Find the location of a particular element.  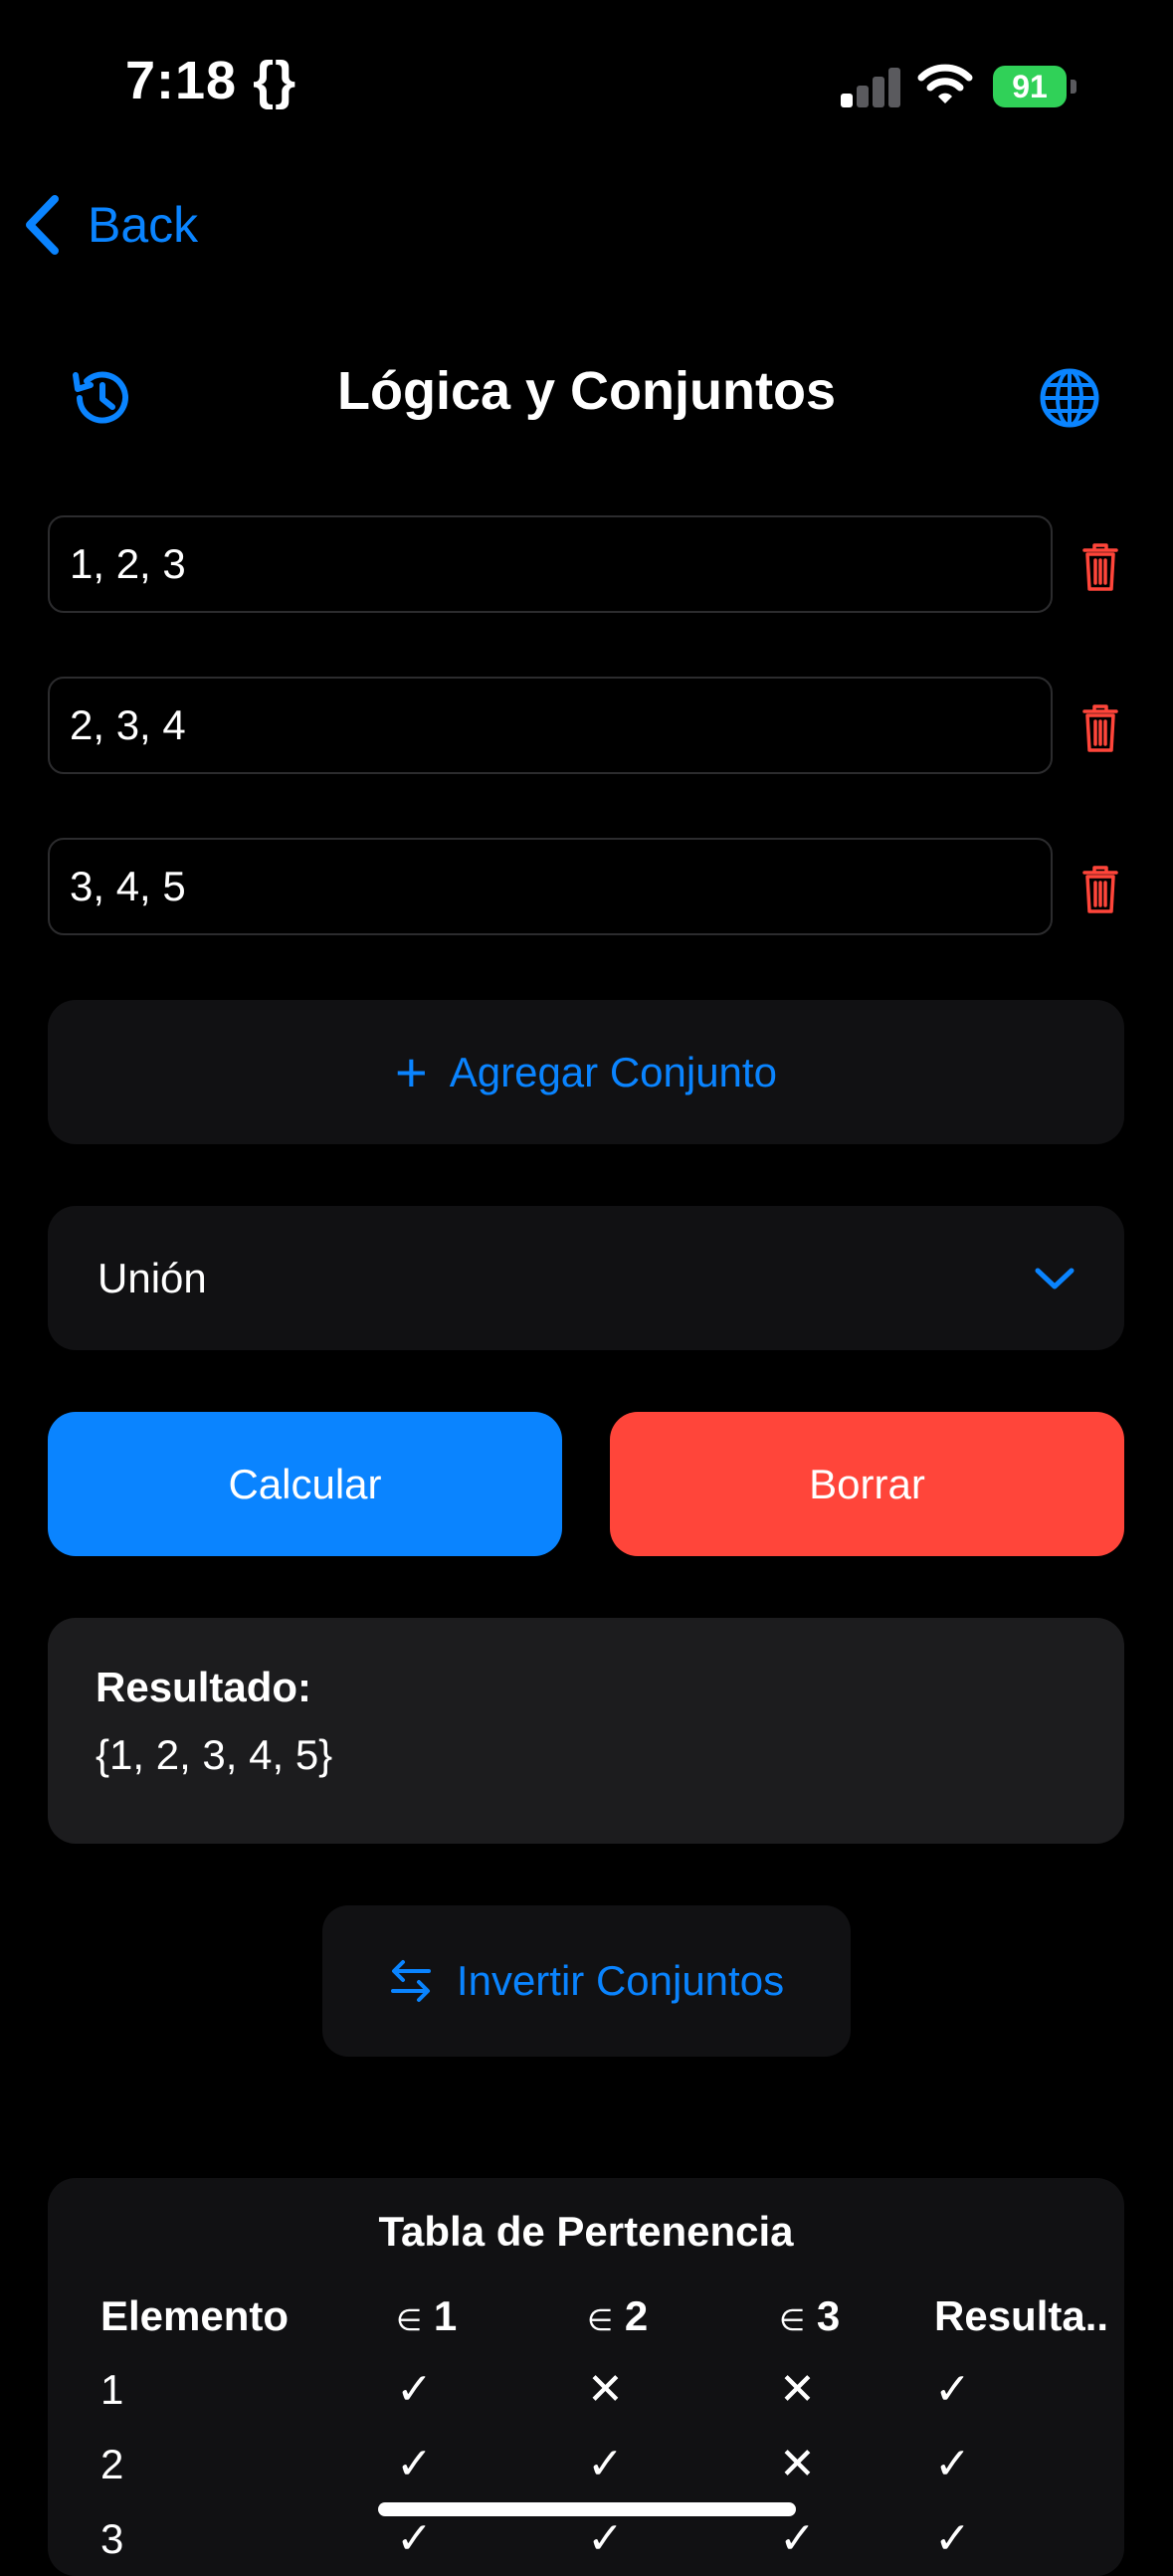

cellular-signal-icon is located at coordinates (870, 86).